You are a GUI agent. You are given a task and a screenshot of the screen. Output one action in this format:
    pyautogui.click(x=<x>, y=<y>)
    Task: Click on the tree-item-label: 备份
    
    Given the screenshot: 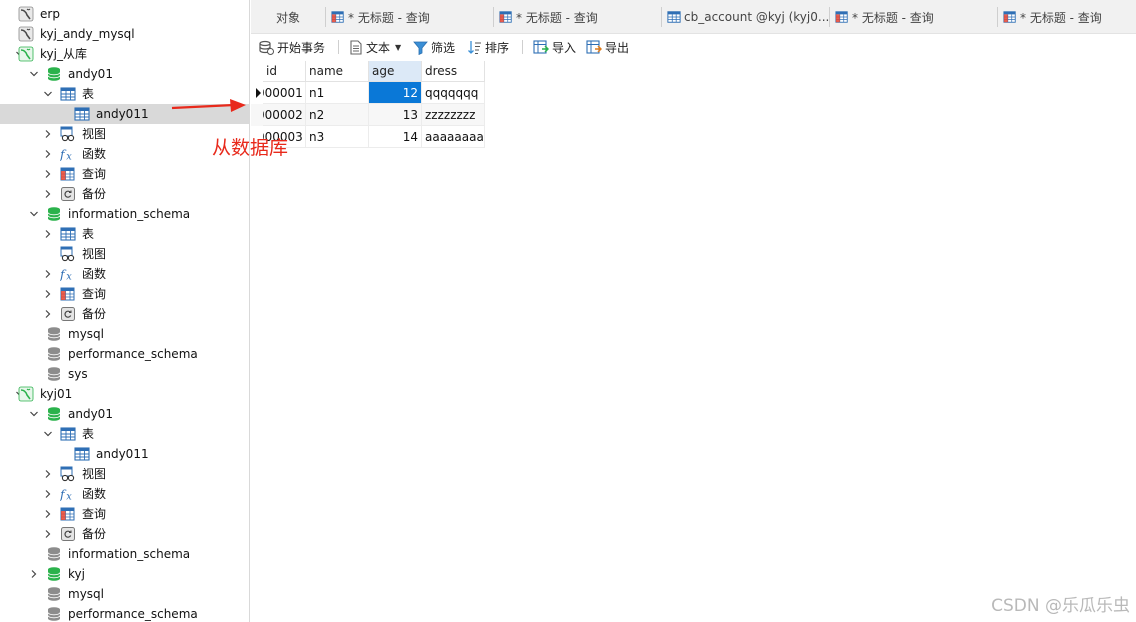 What is the action you would take?
    pyautogui.click(x=94, y=314)
    